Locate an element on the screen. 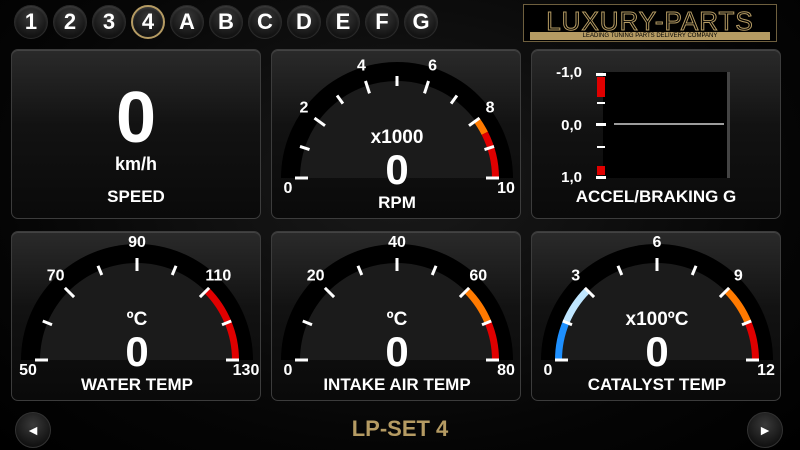  tab-2: 2 is located at coordinates (70, 22).